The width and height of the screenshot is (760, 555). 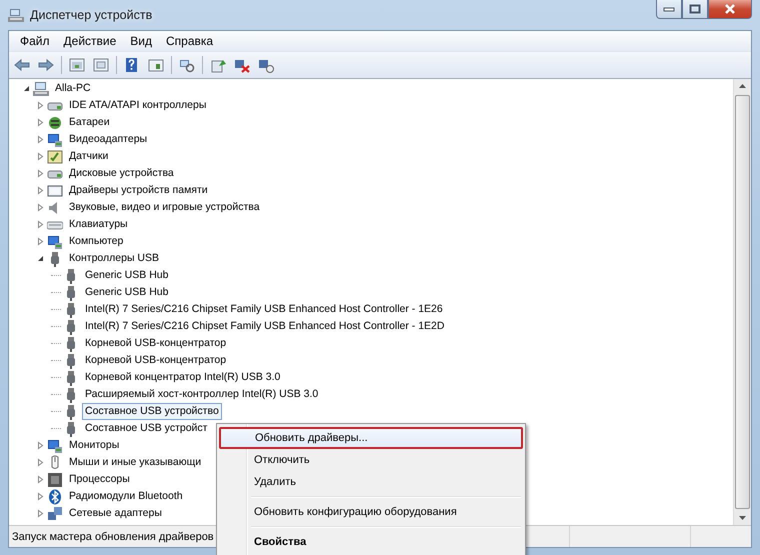 I want to click on minimize-icon, so click(x=669, y=9).